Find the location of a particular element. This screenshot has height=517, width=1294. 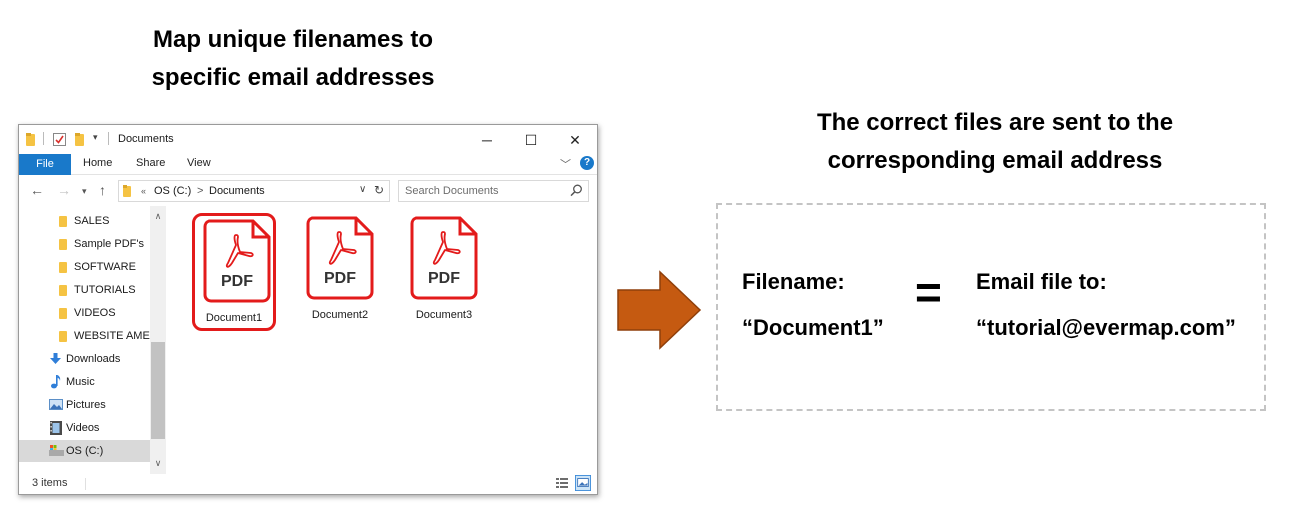

back-arrow-icon: ← is located at coordinates (37, 190).